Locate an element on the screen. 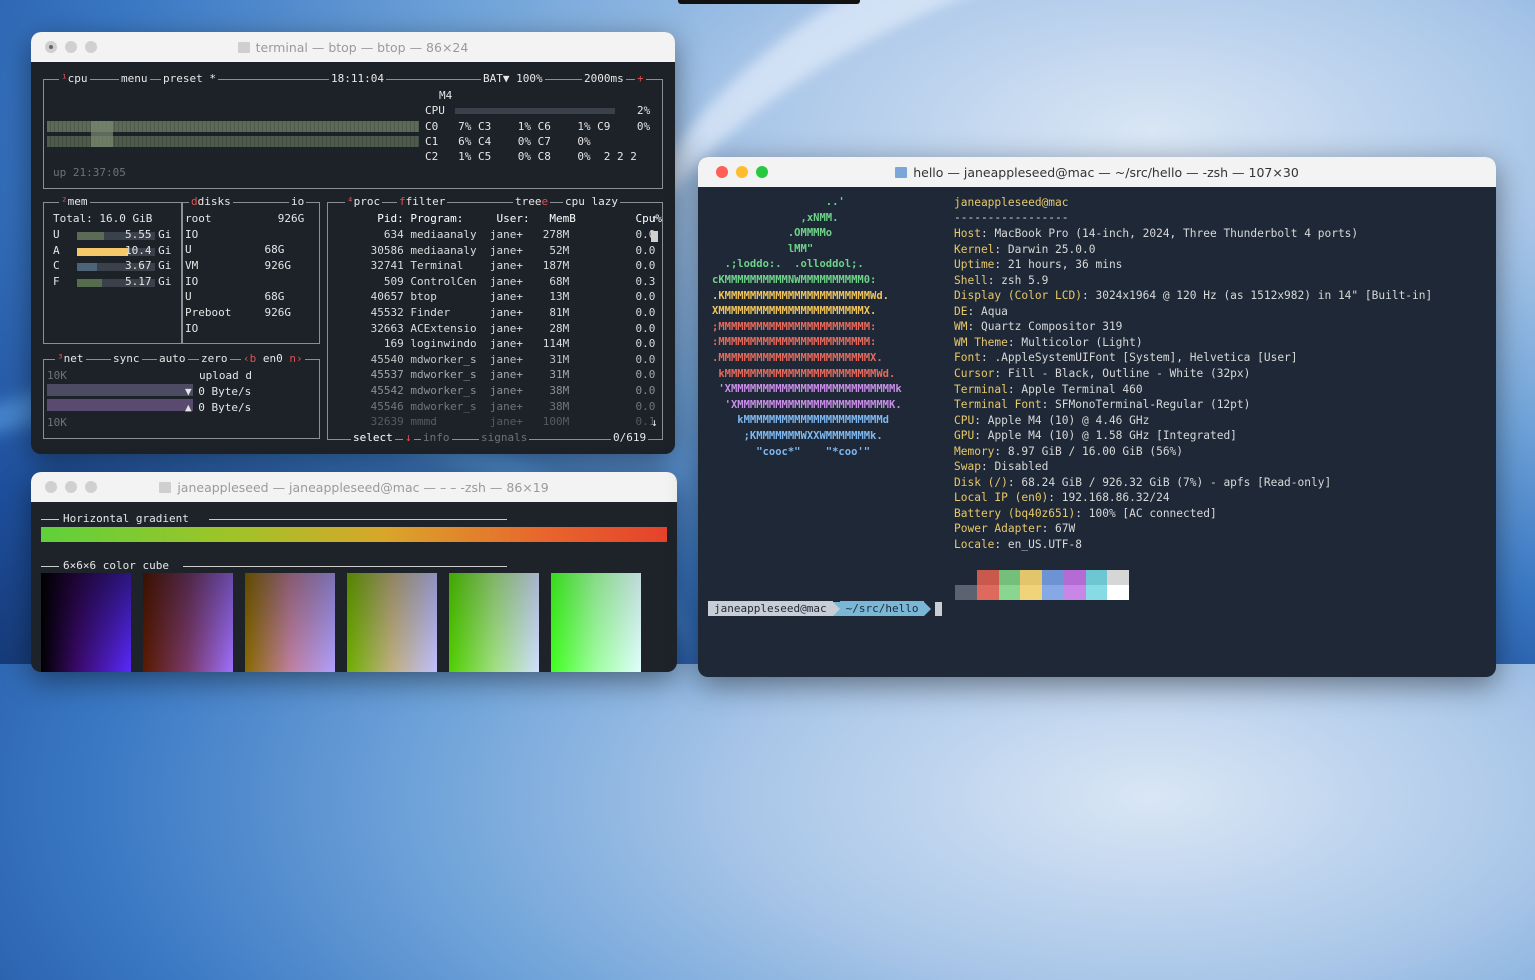  proc-title: proc is located at coordinates (367, 201).